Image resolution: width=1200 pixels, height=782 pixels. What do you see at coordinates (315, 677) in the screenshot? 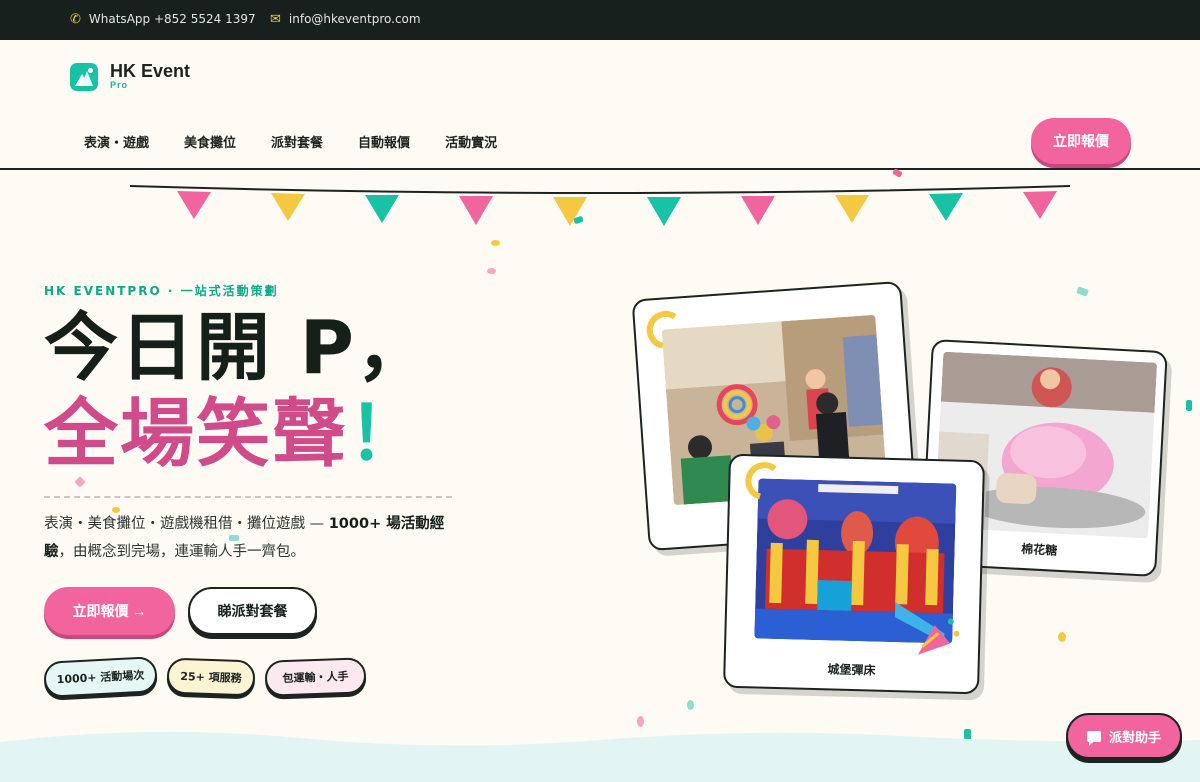
I see `stat-chip-logistics: 包運輸・人手` at bounding box center [315, 677].